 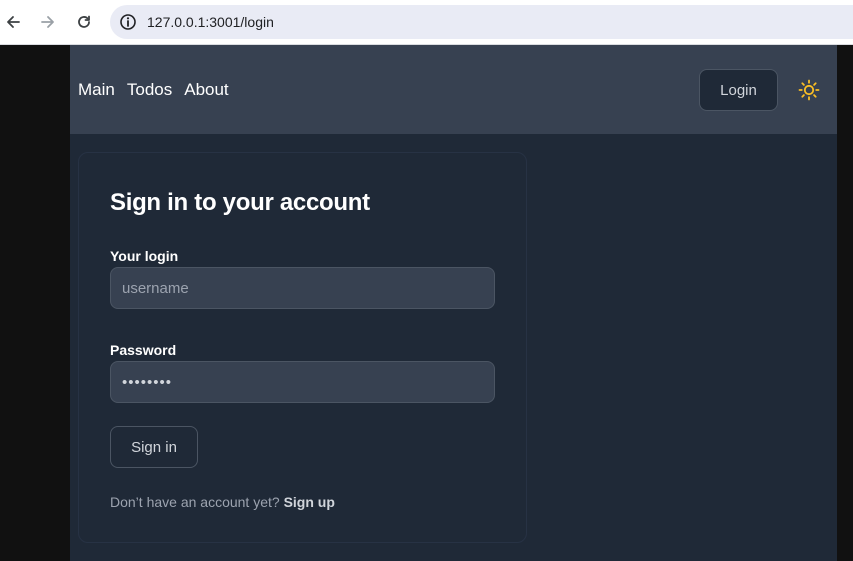 I want to click on sun-icon, so click(x=809, y=90).